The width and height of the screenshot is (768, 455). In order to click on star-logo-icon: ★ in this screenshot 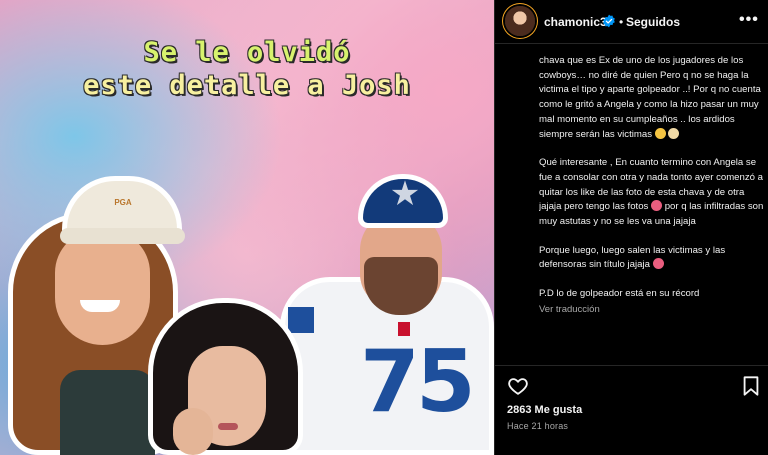, I will do `click(405, 194)`.